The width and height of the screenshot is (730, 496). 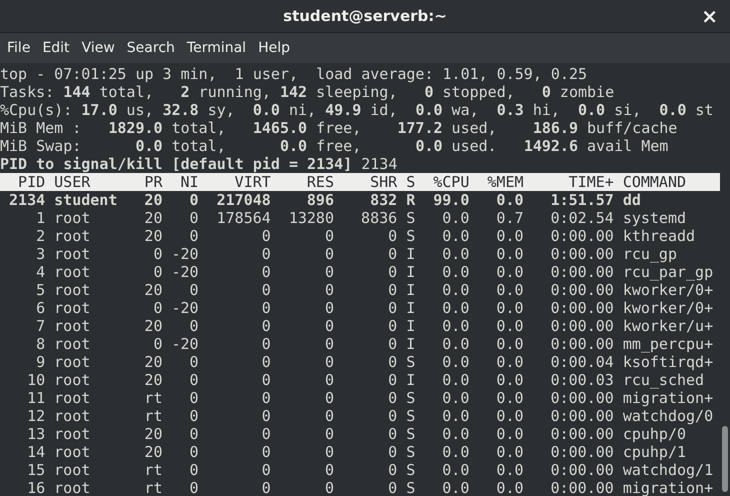 What do you see at coordinates (98, 48) in the screenshot?
I see `menu-item: View` at bounding box center [98, 48].